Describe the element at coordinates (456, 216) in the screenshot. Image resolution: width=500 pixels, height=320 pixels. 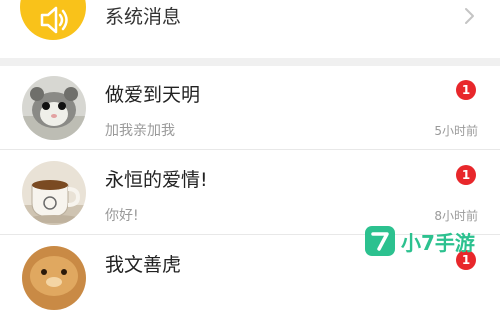
I see `chat-timestamp: 8小时前` at that location.